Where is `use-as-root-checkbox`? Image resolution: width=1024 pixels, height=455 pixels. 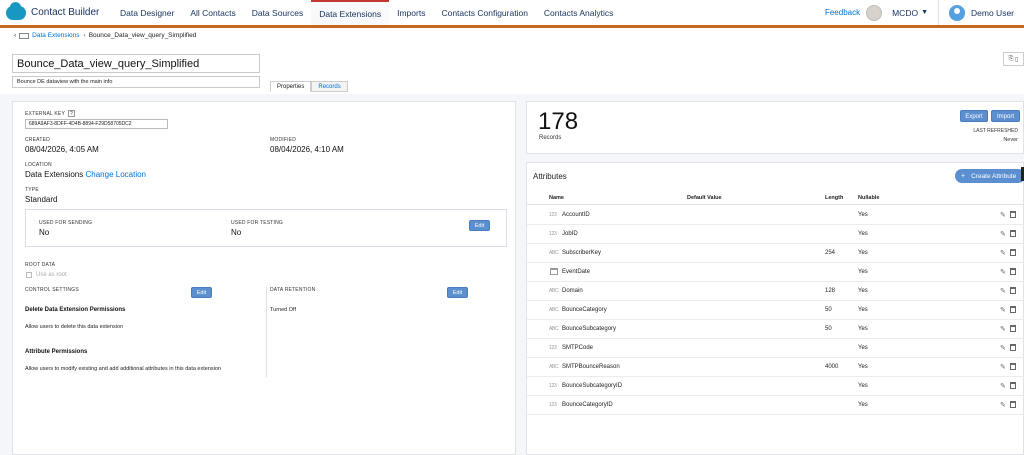
use-as-root-checkbox is located at coordinates (29, 275).